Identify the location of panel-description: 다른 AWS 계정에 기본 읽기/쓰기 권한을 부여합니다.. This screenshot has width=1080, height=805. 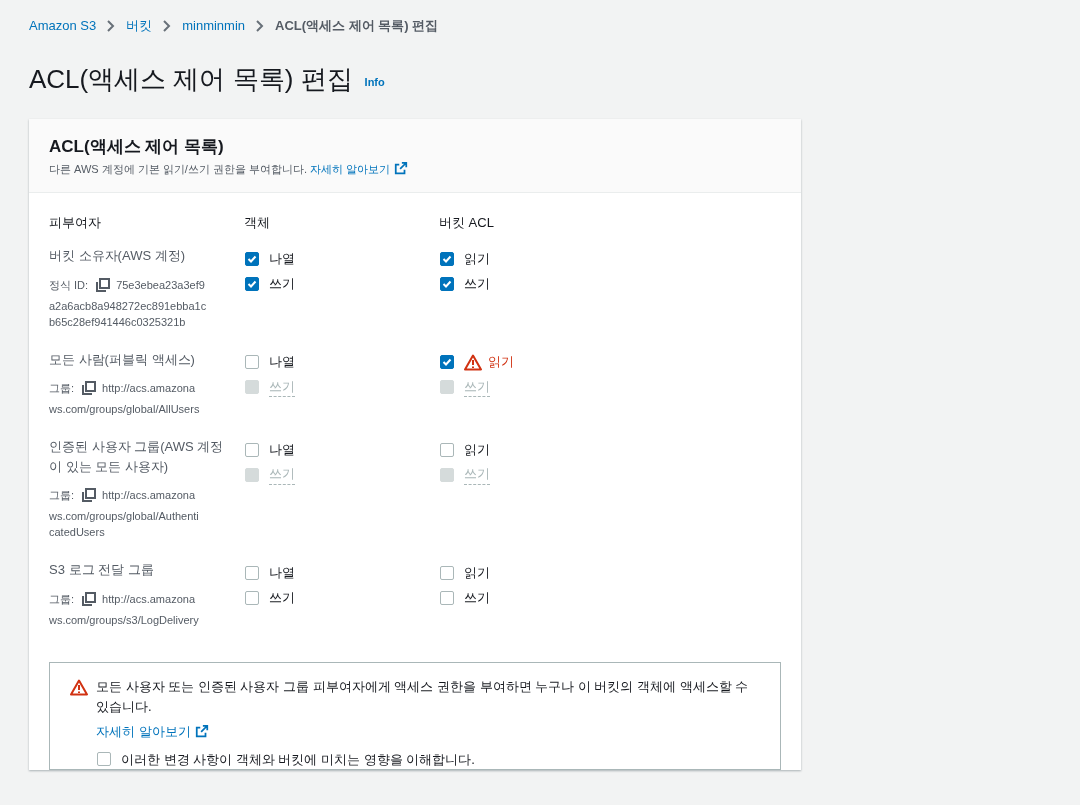
(178, 169).